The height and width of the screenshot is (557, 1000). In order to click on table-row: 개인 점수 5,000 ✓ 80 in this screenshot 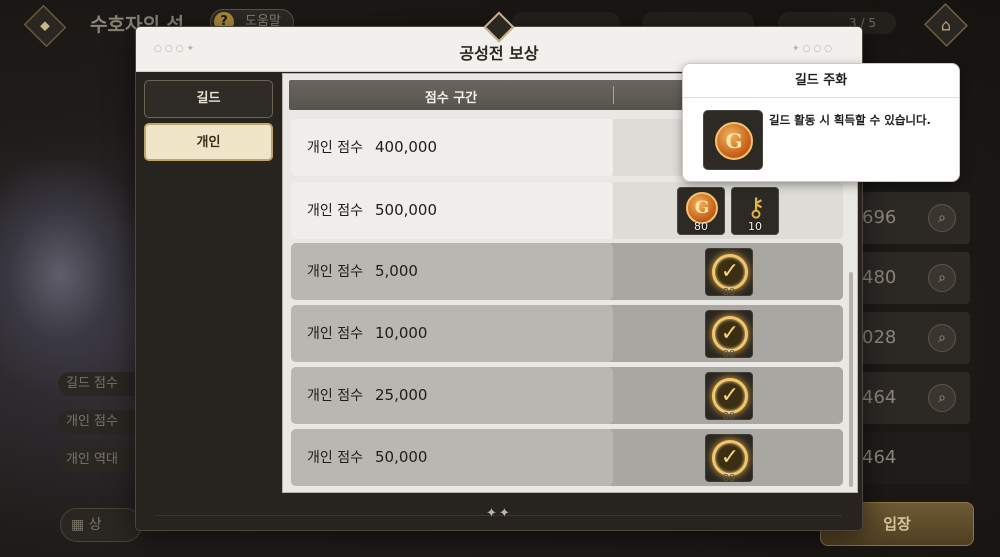, I will do `click(567, 271)`.